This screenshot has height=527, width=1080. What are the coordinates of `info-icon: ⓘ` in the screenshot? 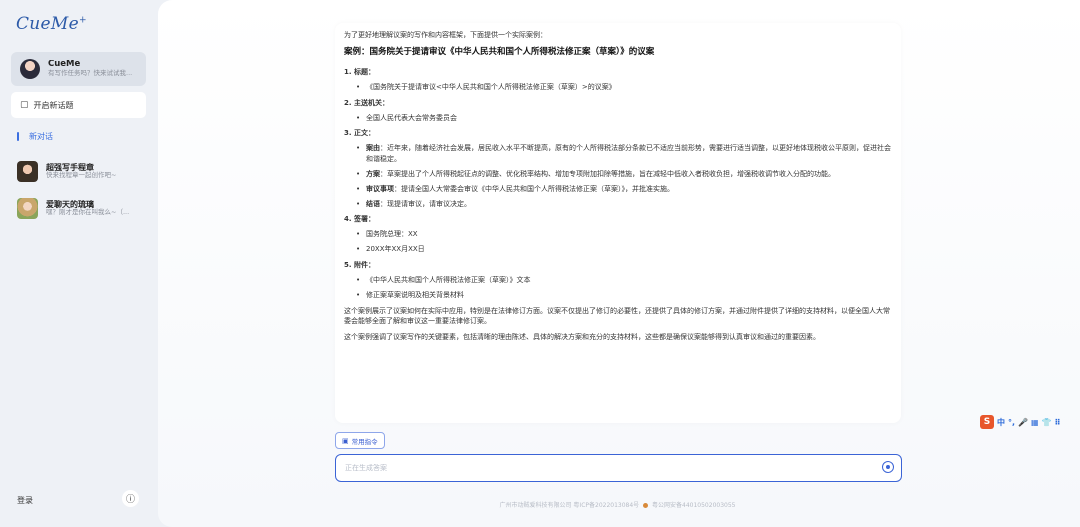 It's located at (130, 498).